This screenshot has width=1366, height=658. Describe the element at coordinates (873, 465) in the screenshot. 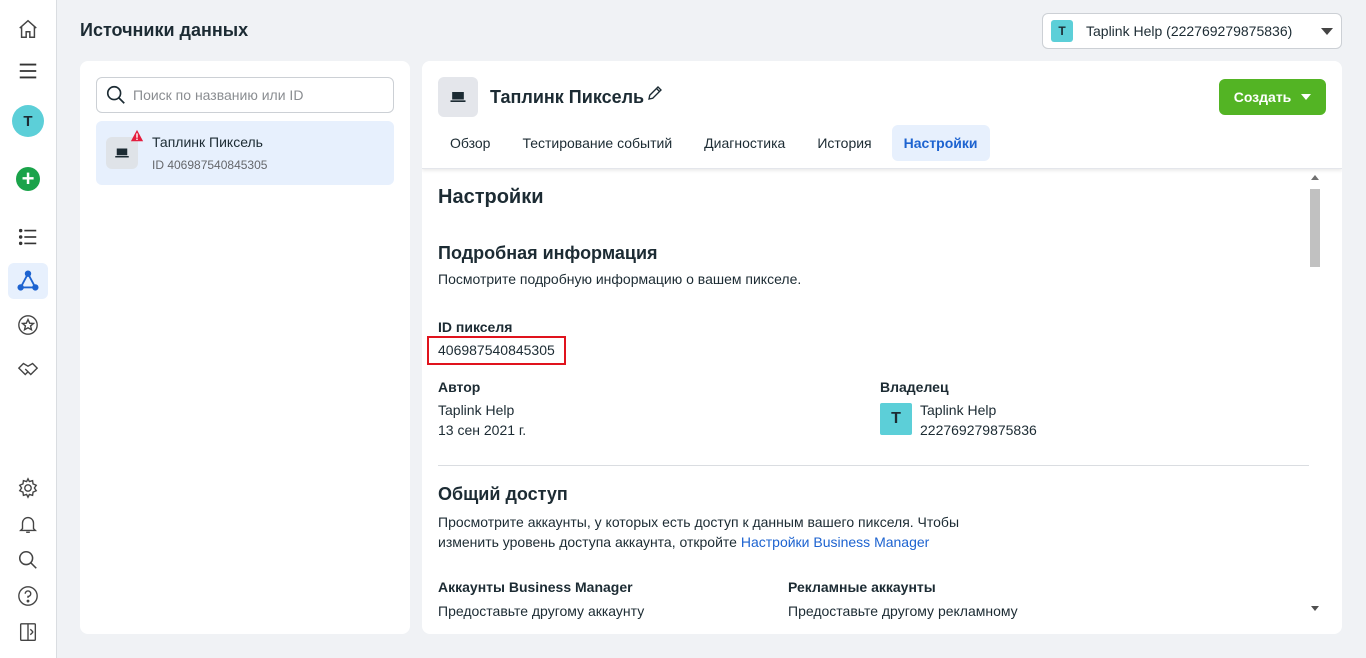

I see `divider` at that location.